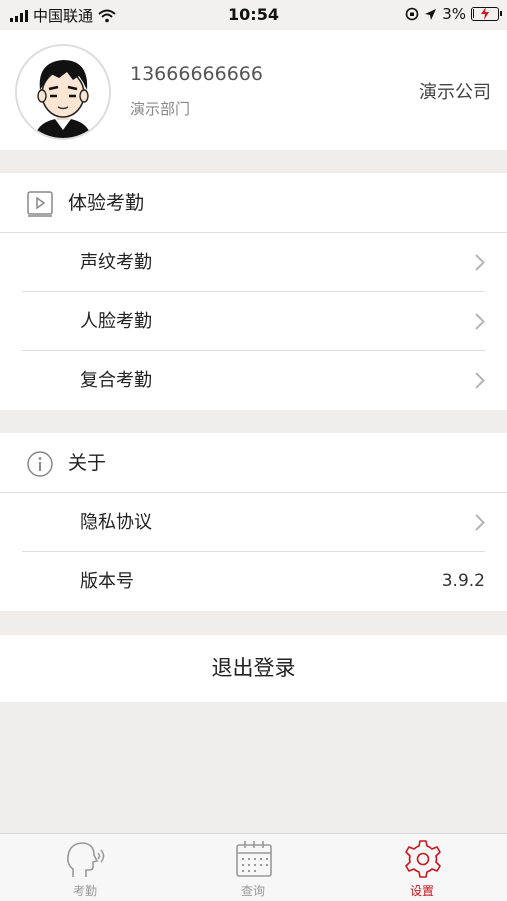  Describe the element at coordinates (486, 14) in the screenshot. I see `battery-icon` at that location.